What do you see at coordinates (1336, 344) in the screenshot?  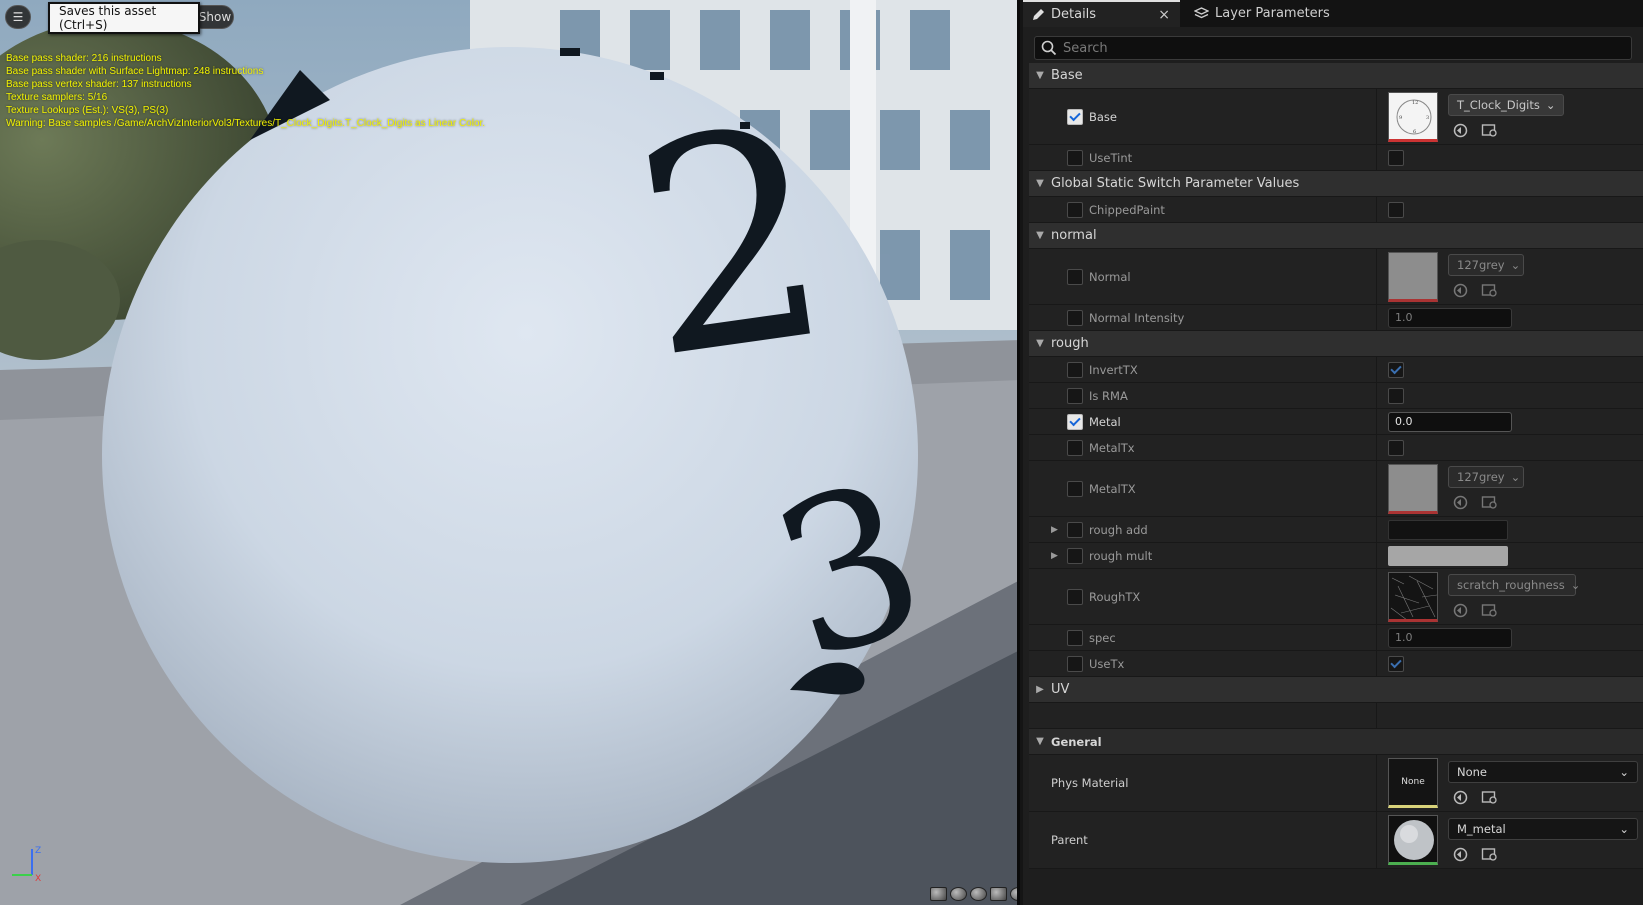 I see `category-rough: ▼ rough` at bounding box center [1336, 344].